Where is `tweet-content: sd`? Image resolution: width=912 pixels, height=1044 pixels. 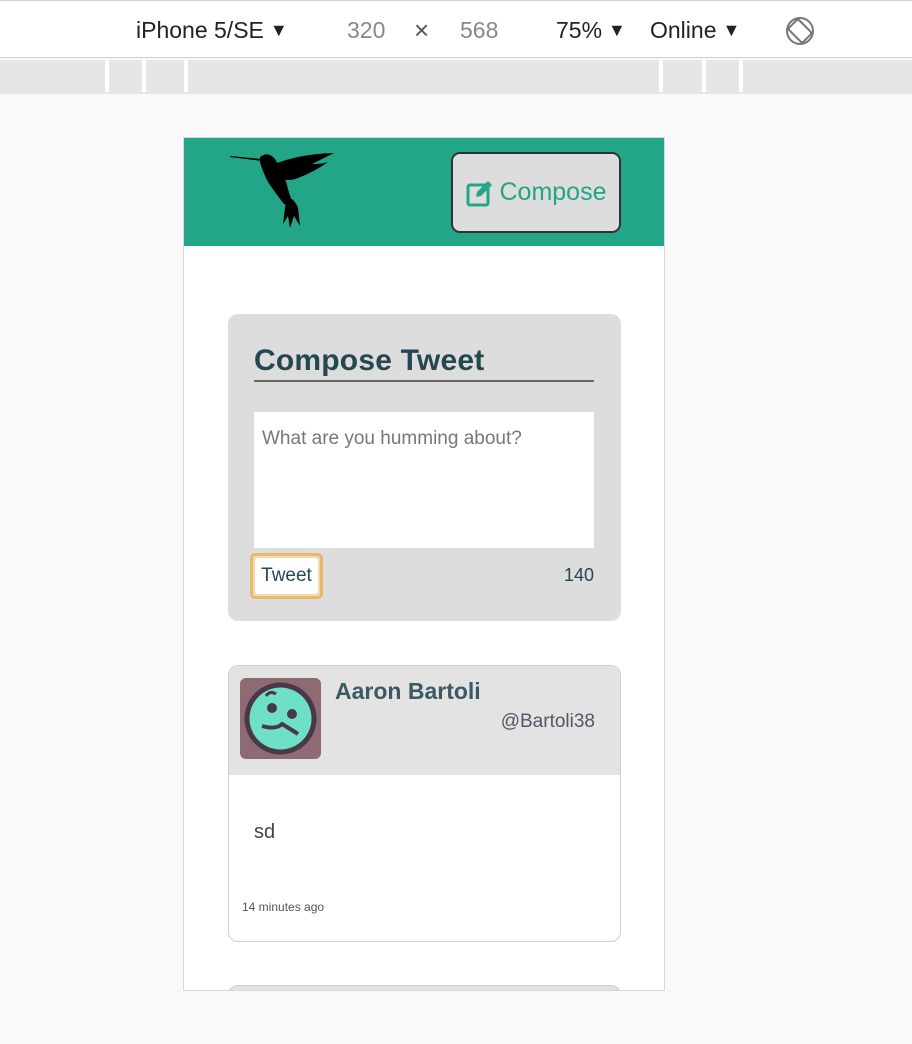
tweet-content: sd is located at coordinates (265, 832).